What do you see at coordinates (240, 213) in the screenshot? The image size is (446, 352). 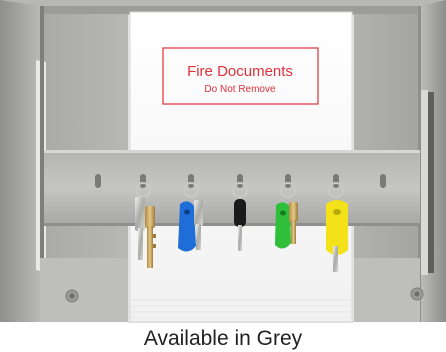 I see `key-black-head` at bounding box center [240, 213].